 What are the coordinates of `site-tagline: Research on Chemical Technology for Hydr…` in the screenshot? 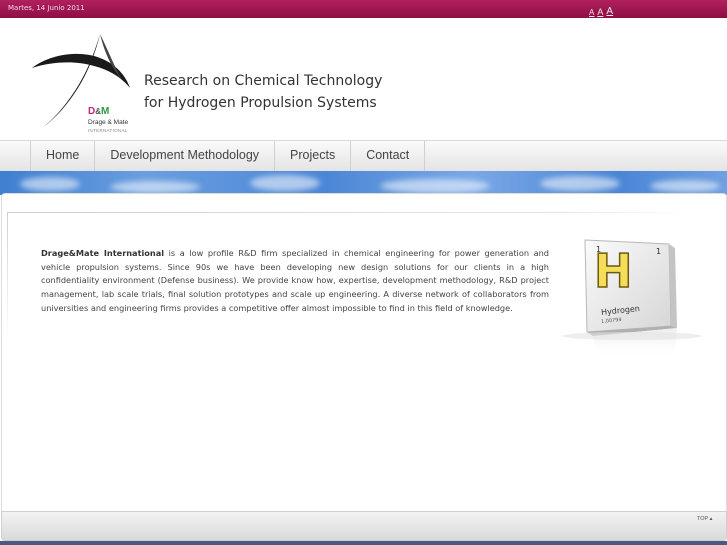 It's located at (263, 92).